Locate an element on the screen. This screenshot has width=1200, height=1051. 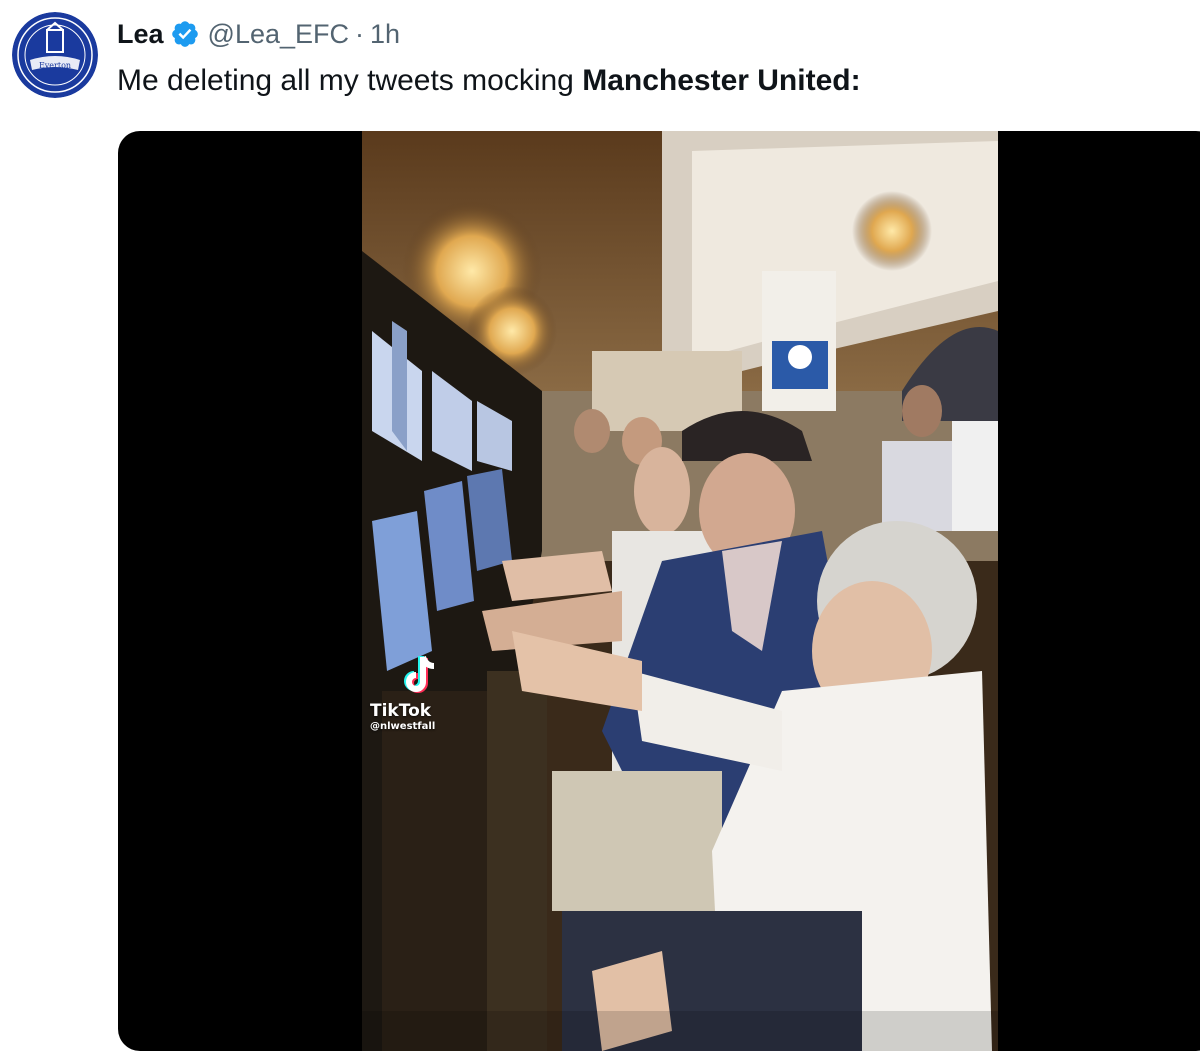
tiktok-username: @nlwestfall is located at coordinates (403, 726).